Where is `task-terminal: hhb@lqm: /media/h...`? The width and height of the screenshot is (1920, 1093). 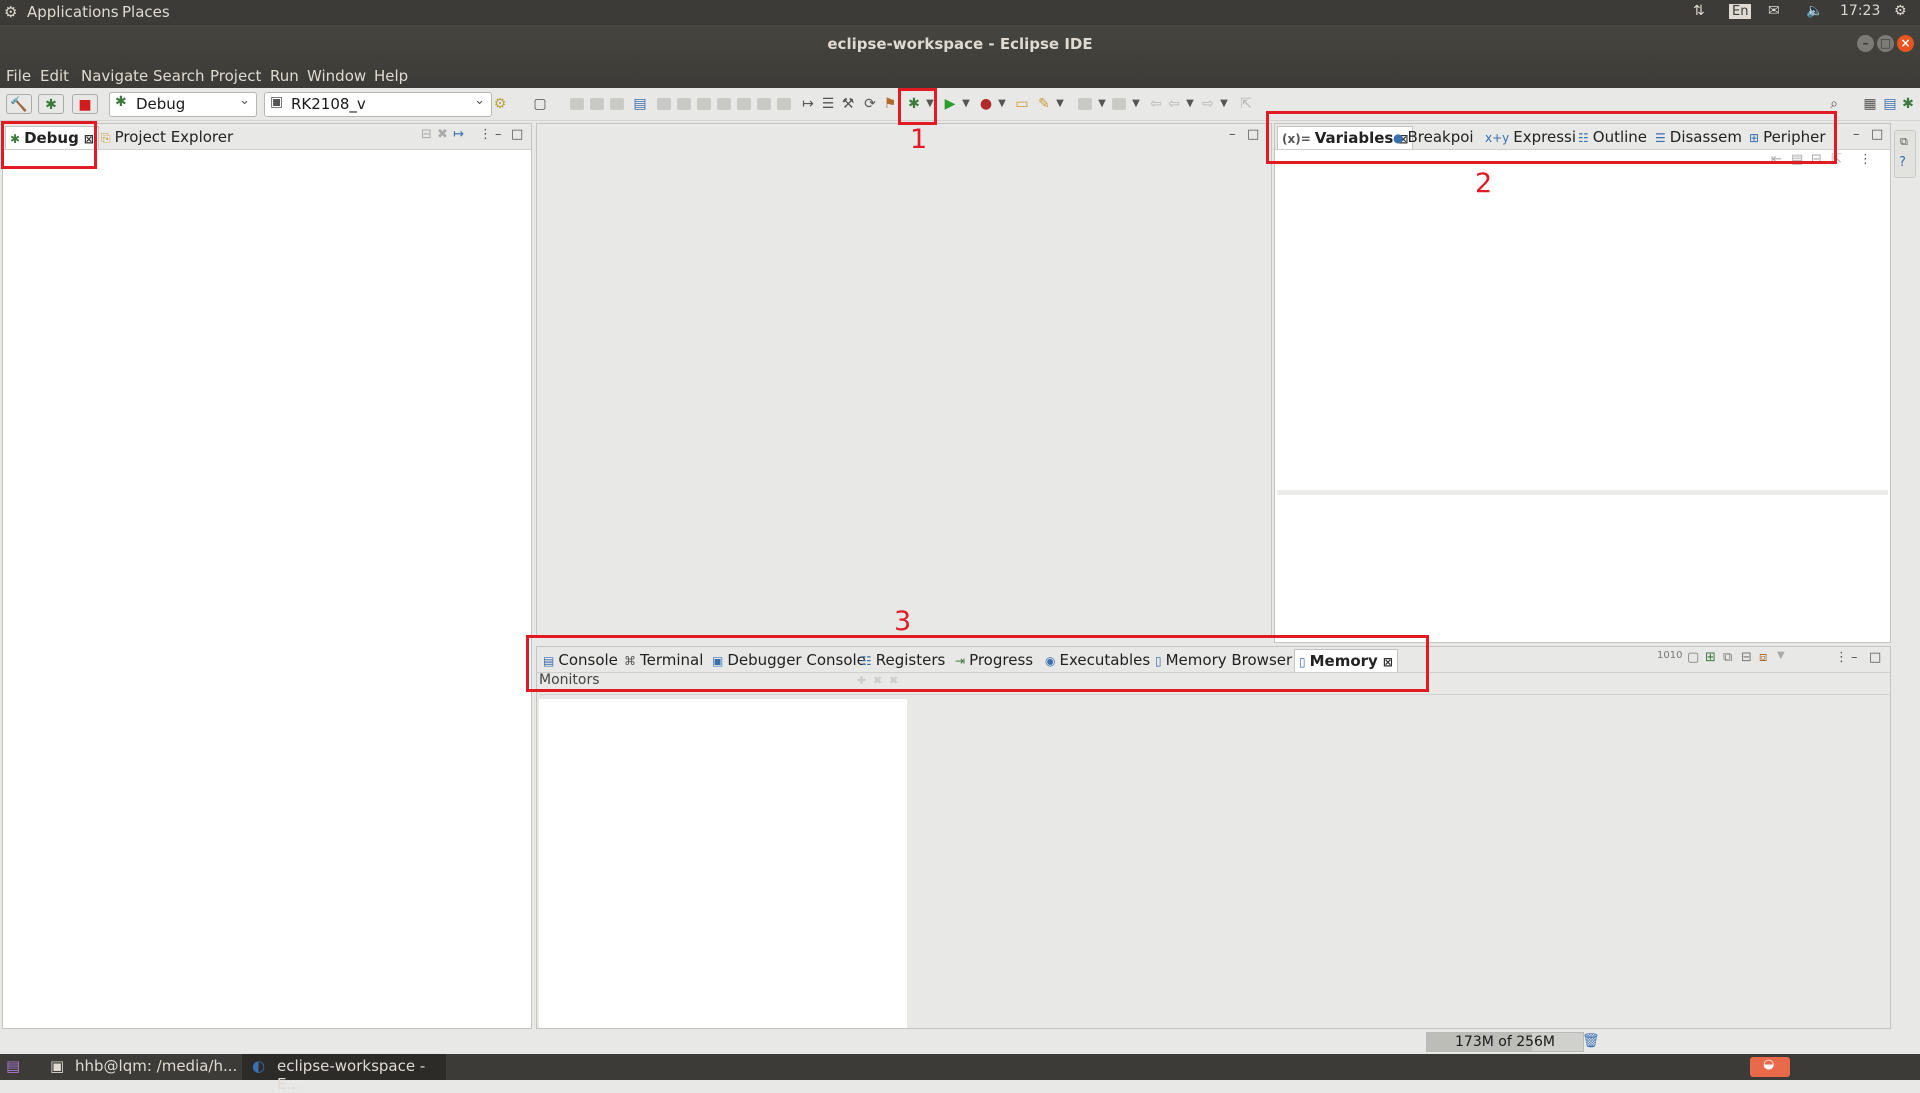 task-terminal: hhb@lqm: /media/h... is located at coordinates (156, 1066).